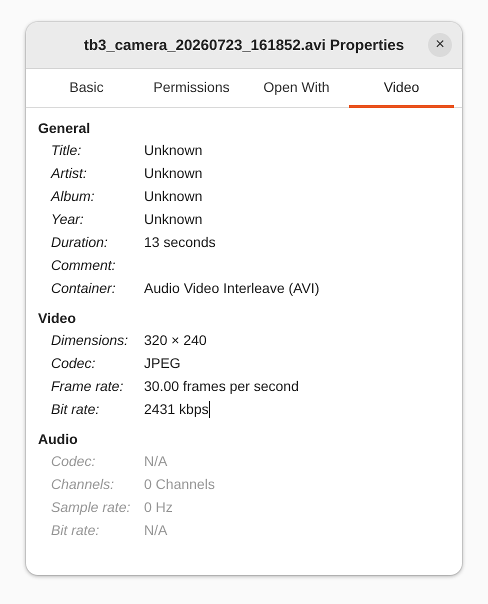  Describe the element at coordinates (221, 386) in the screenshot. I see `field-value: 30.00 frames per second` at that location.